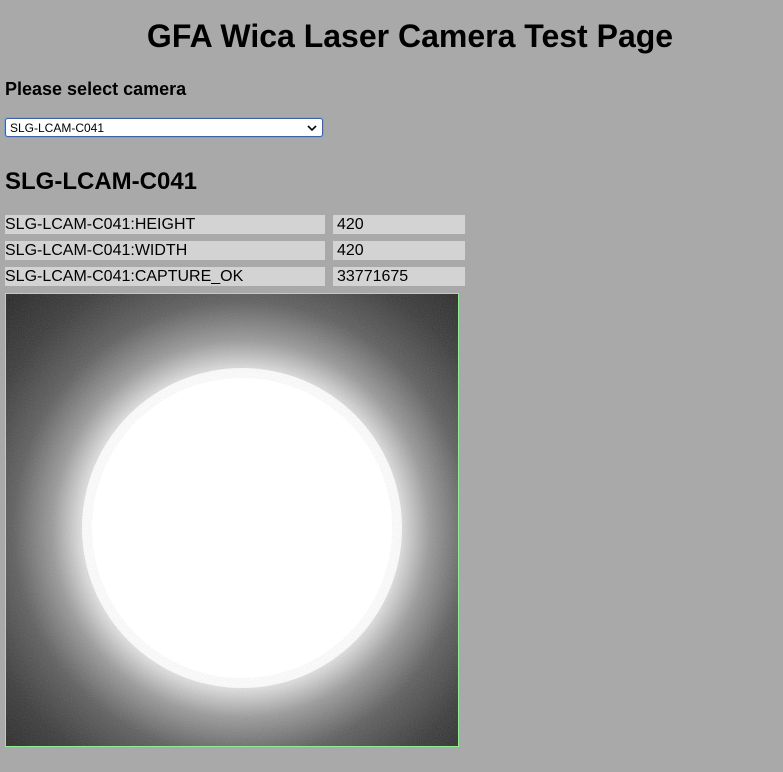  I want to click on pv-name: SLG-LCAM-C041:HEIGHT, so click(165, 224).